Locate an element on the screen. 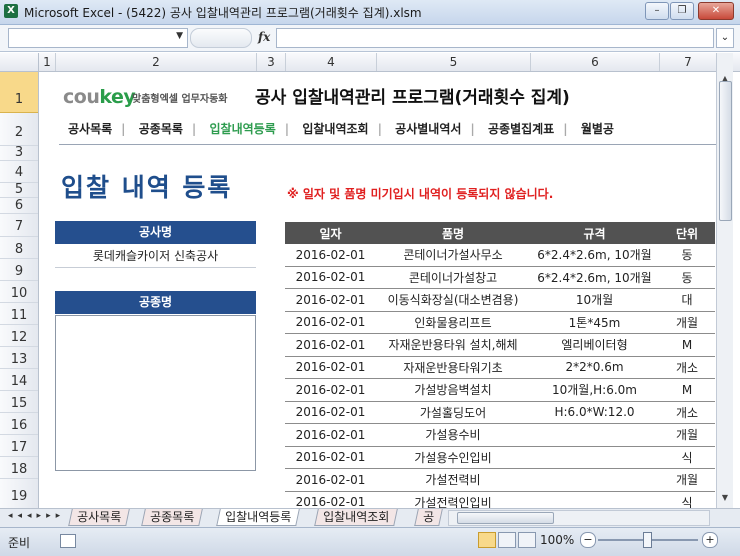 The height and width of the screenshot is (556, 740). table-row: 2016-02-01 자재운반용타워기초 2*2*0.6m 개소 is located at coordinates (500, 367).